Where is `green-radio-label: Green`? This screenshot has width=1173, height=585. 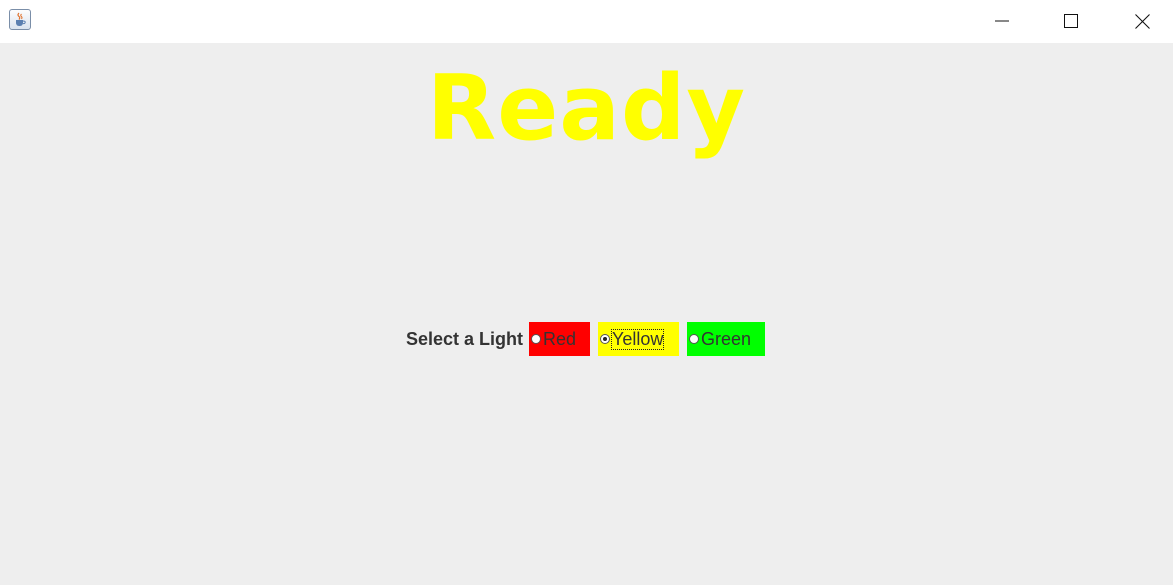
green-radio-label: Green is located at coordinates (726, 339).